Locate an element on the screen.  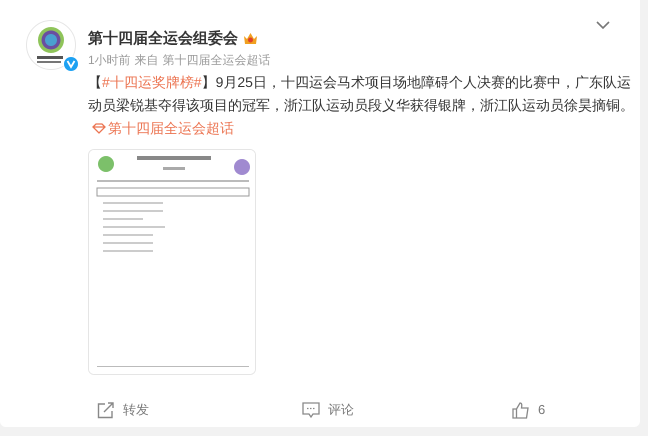
post-text: 【#十四运奖牌榜#】9月25日，十四运会马术项目场地障碍个人决赛的比赛中，广东队运动员梁锐基夺得该项目的冠军，浙江队运动员段义华获得银牌，浙江队运动员徐昊摘铜。 第十四届全运会超话 is located at coordinates (361, 106).